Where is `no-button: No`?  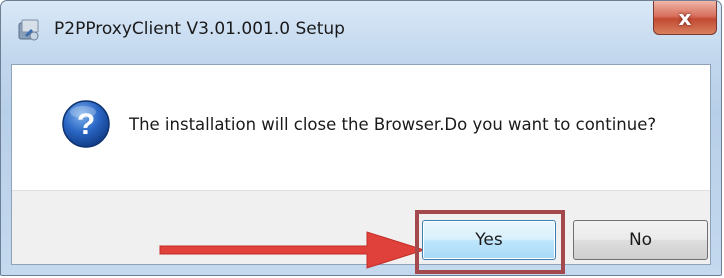
no-button: No is located at coordinates (640, 240).